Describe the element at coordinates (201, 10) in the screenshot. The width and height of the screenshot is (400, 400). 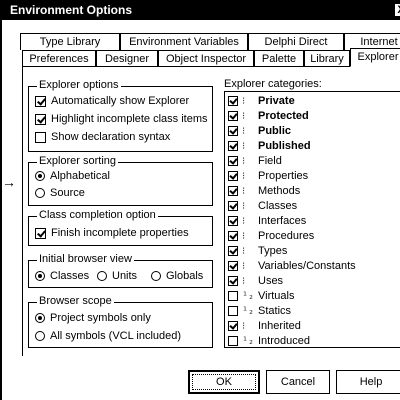
I see `title-bar: Environment Options X` at that location.